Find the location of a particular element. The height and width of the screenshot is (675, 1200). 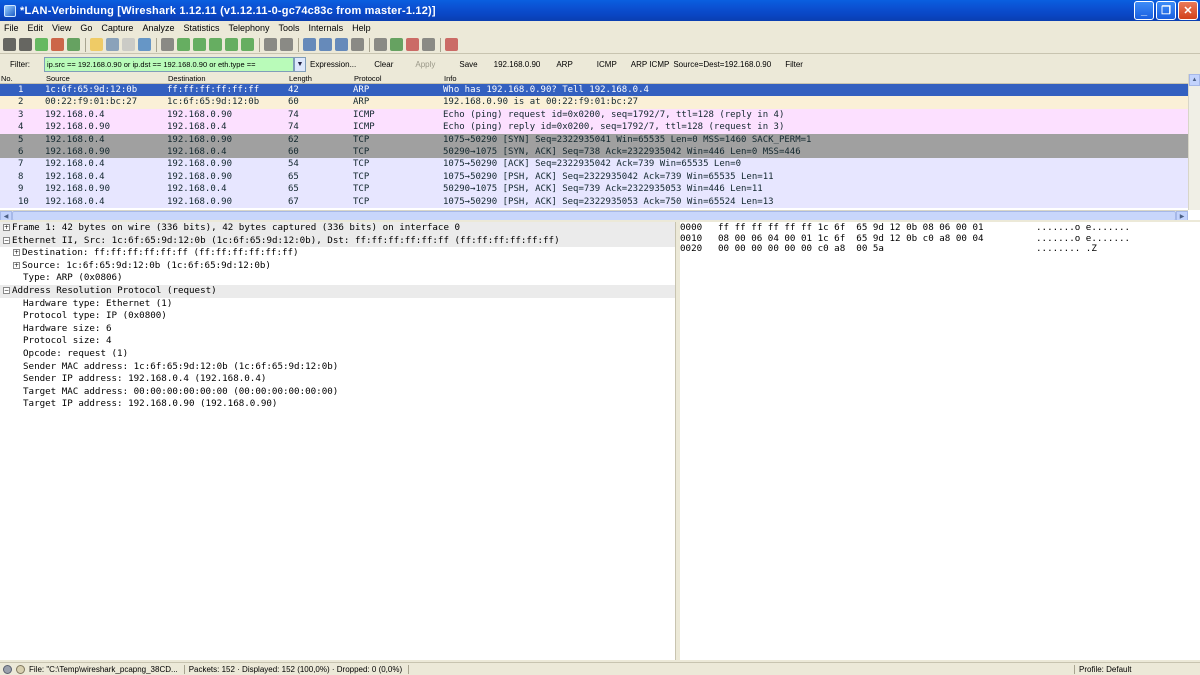

start-capture-icon is located at coordinates (41, 44).